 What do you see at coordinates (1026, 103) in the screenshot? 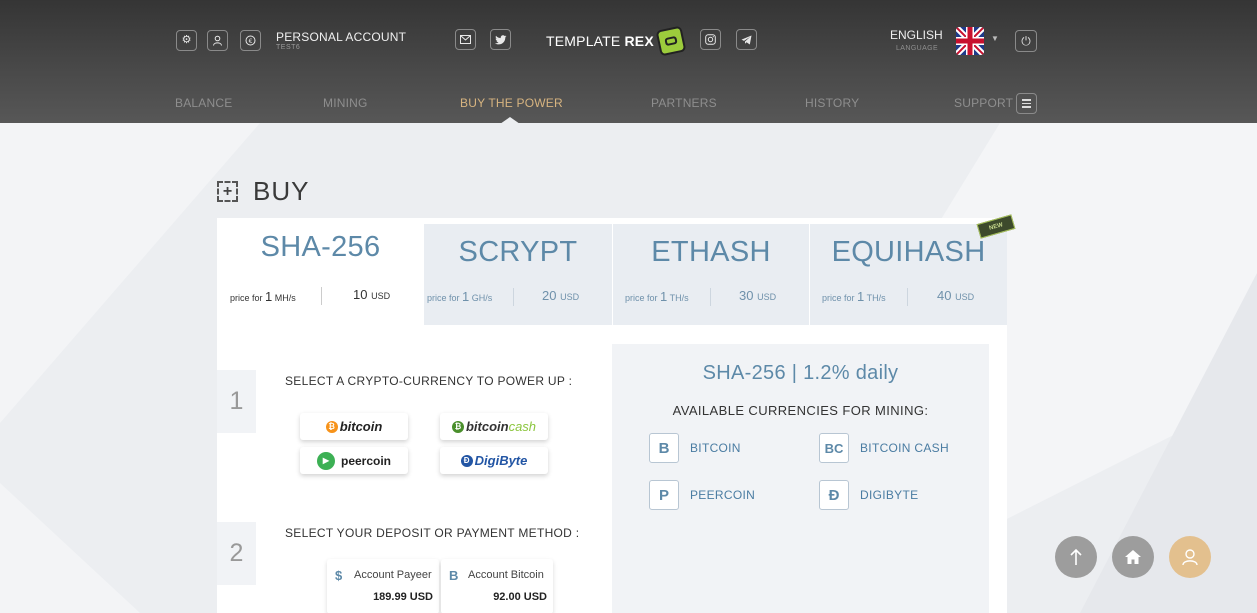
I see `menu-icon` at bounding box center [1026, 103].